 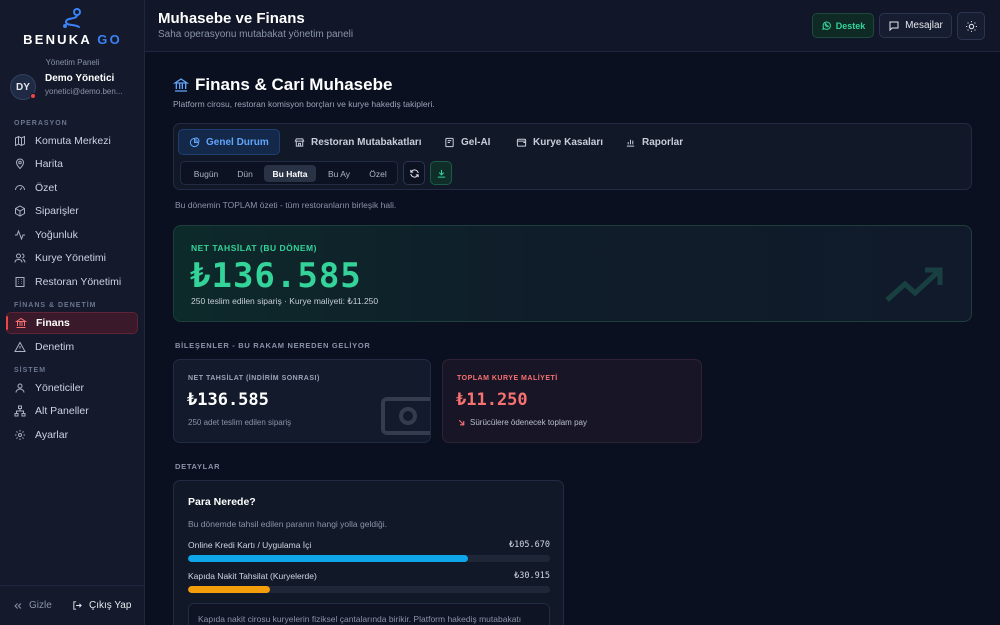 What do you see at coordinates (72, 323) in the screenshot?
I see `sidebar-item-finans: Finans` at bounding box center [72, 323].